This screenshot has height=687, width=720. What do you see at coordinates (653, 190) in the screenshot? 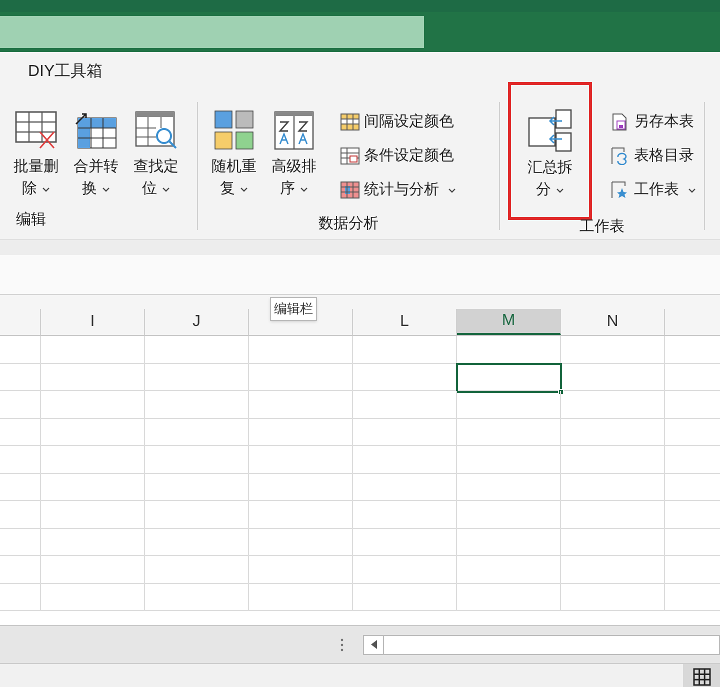
I see `ribbon-button: 工作表` at bounding box center [653, 190].